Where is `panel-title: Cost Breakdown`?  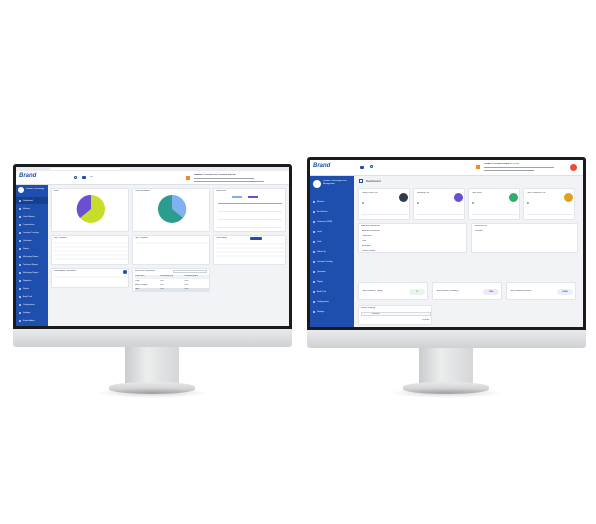 panel-title: Cost Breakdown is located at coordinates (142, 191).